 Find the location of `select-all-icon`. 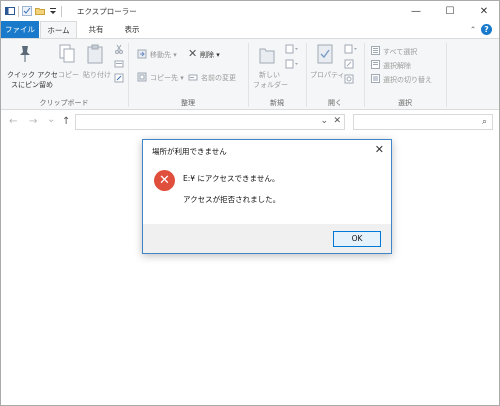

select-all-icon is located at coordinates (375, 51).